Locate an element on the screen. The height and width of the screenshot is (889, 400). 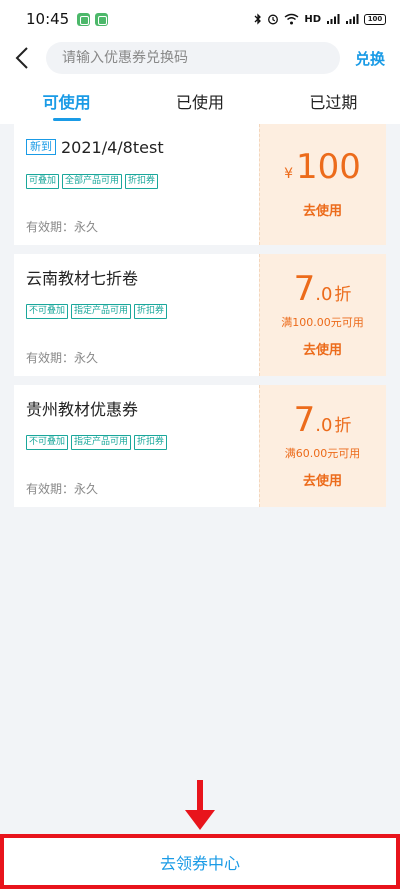
coupon-title-text: 2021/4/8test is located at coordinates (112, 147).